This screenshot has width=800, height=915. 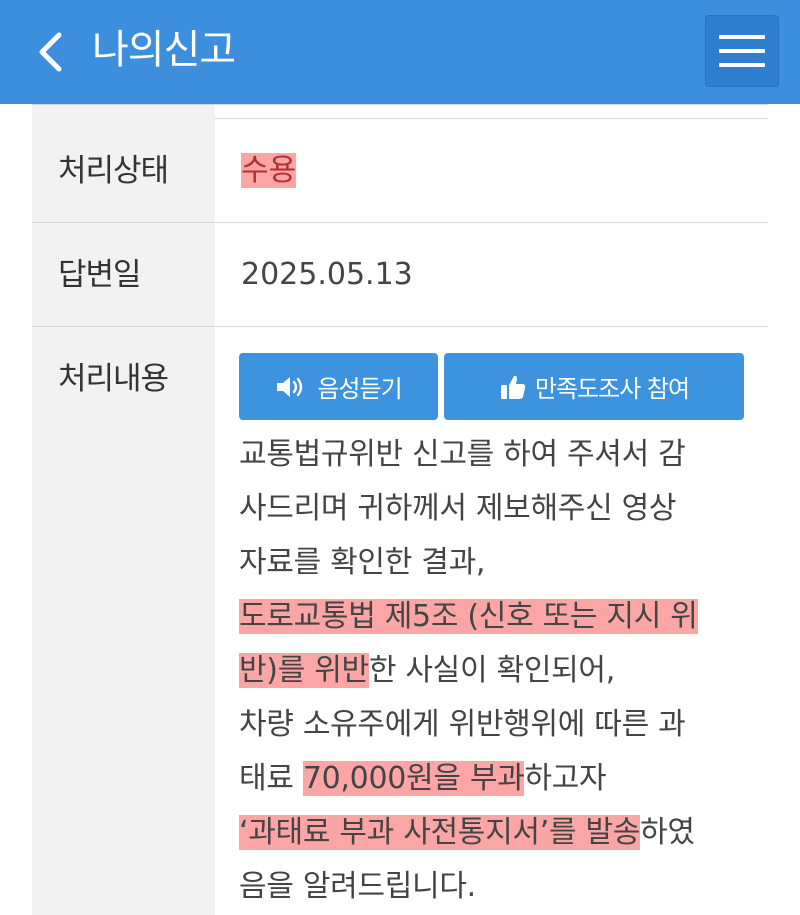 What do you see at coordinates (427, 670) in the screenshot?
I see `content-line: 반)를 위반한 사실이 확인되어,` at bounding box center [427, 670].